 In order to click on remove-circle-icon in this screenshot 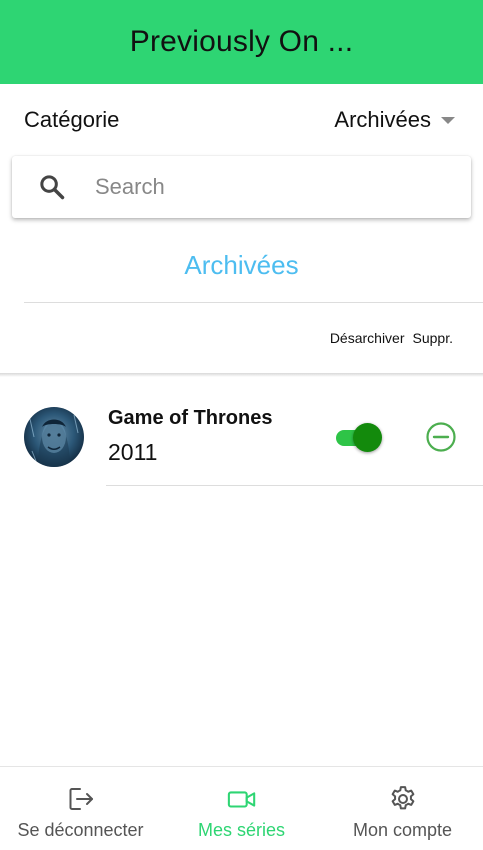, I will do `click(441, 437)`.